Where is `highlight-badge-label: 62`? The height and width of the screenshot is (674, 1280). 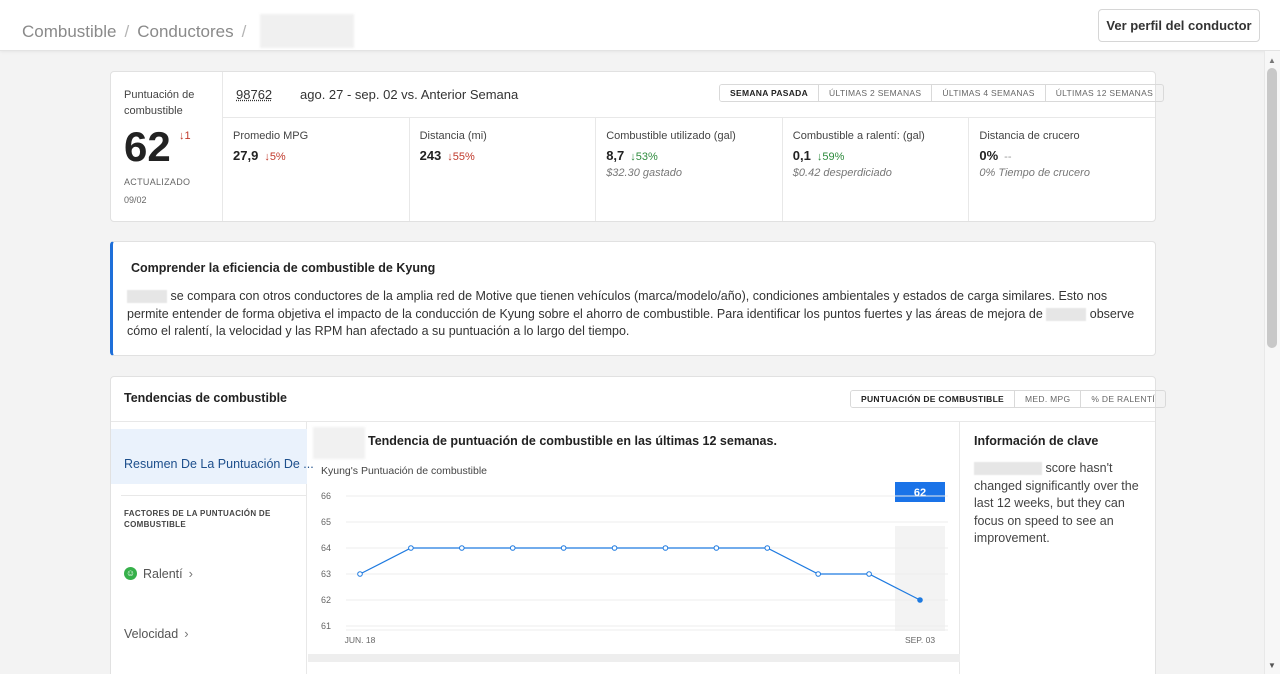
highlight-badge-label: 62 is located at coordinates (920, 493).